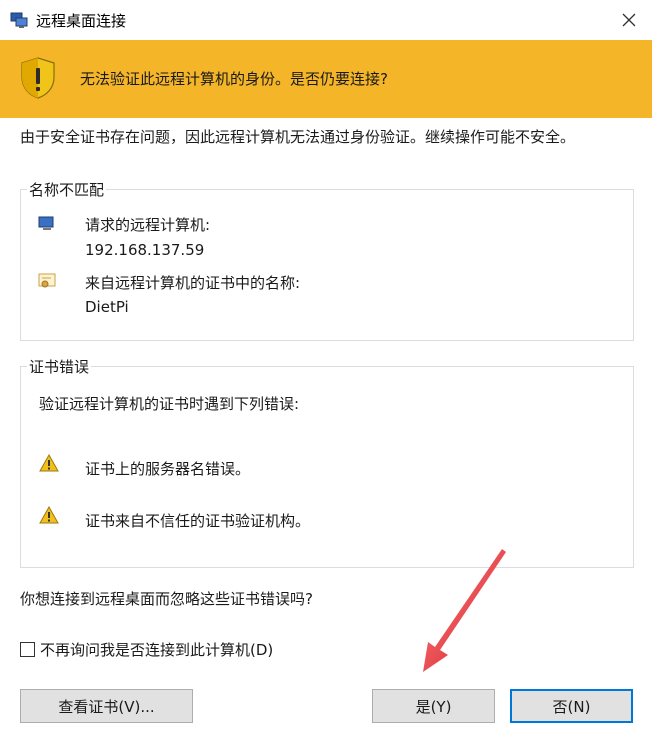 This screenshot has height=747, width=652. I want to click on certificate-icon, so click(47, 280).